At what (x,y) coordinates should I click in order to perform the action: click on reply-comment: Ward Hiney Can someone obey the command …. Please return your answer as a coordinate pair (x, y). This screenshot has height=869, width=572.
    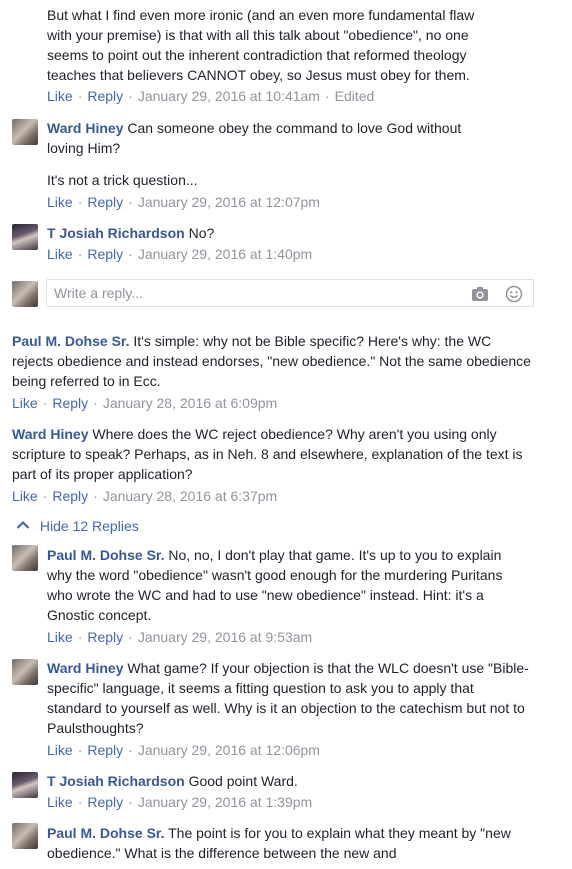
    Looking at the image, I should click on (272, 165).